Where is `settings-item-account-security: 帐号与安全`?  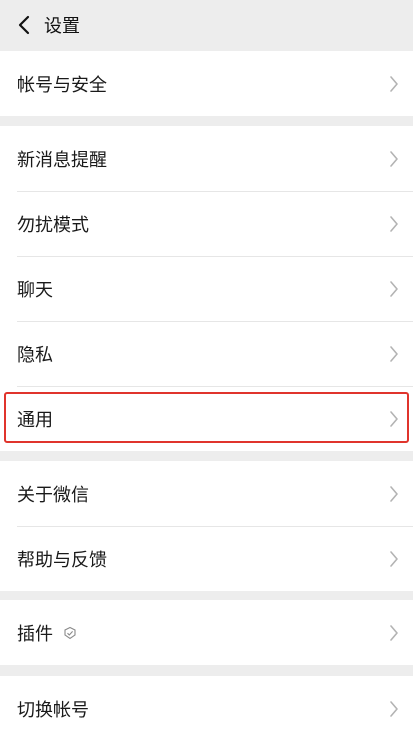
settings-item-account-security: 帐号与安全 is located at coordinates (206, 83).